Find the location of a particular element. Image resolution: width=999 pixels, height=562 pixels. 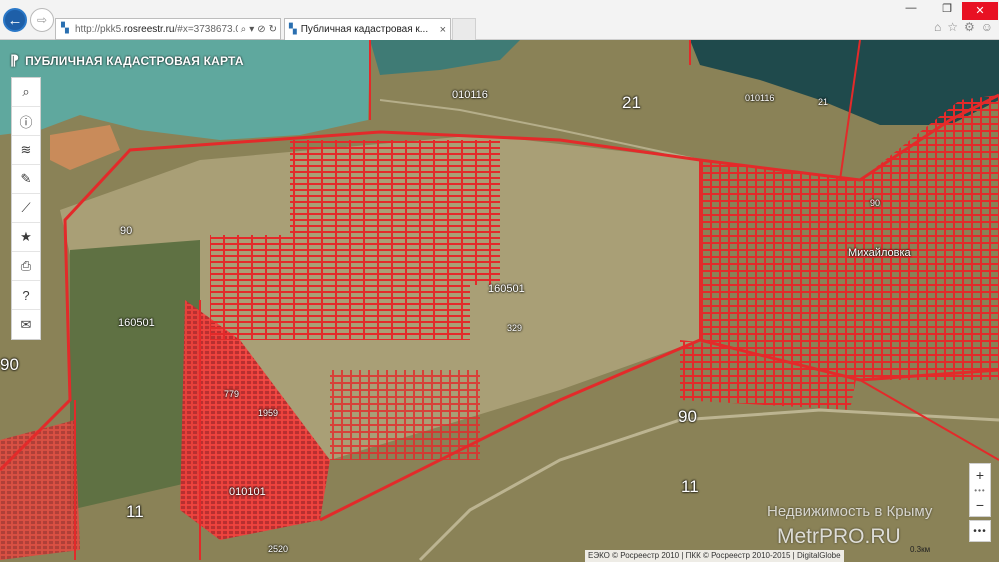

mail-icon: ✉ is located at coordinates (26, 324).